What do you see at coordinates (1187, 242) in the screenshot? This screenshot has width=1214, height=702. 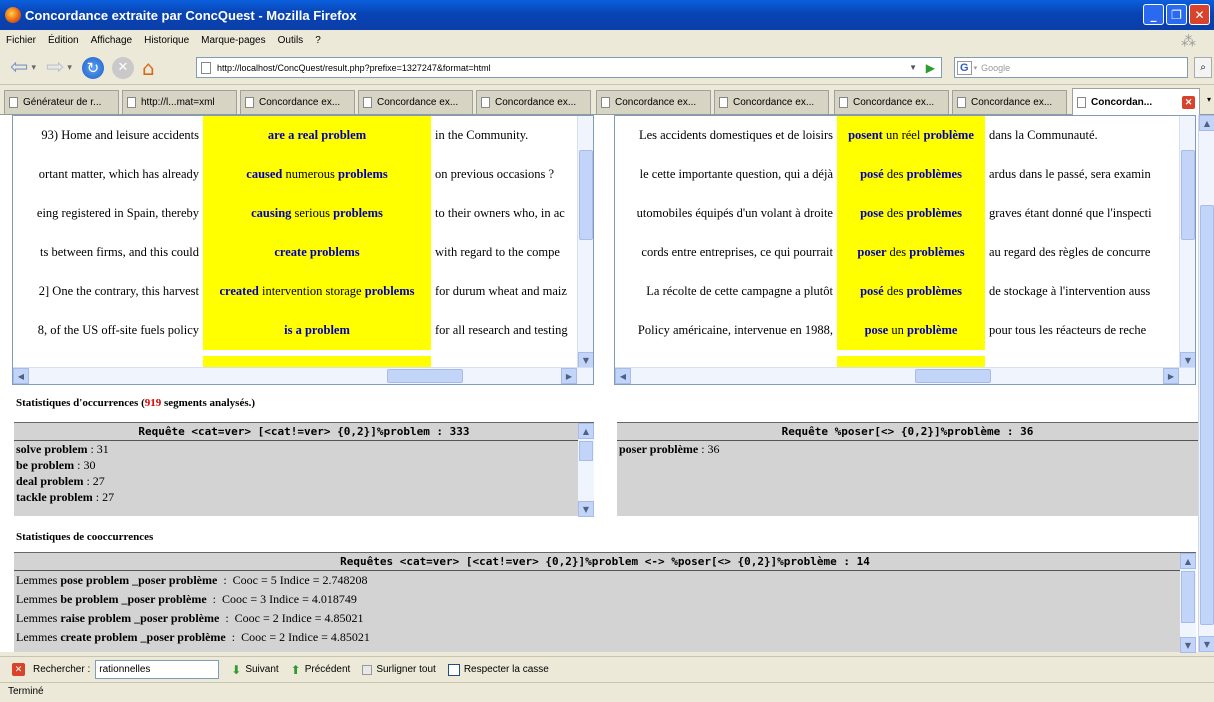 I see `concordance-french-vscrollbar: ▼` at bounding box center [1187, 242].